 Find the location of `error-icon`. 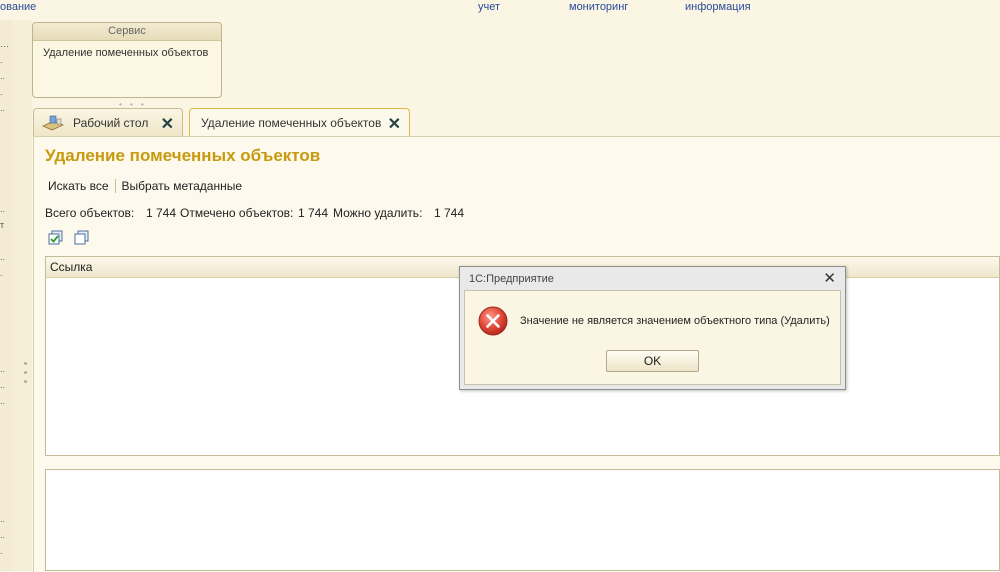

error-icon is located at coordinates (493, 321).